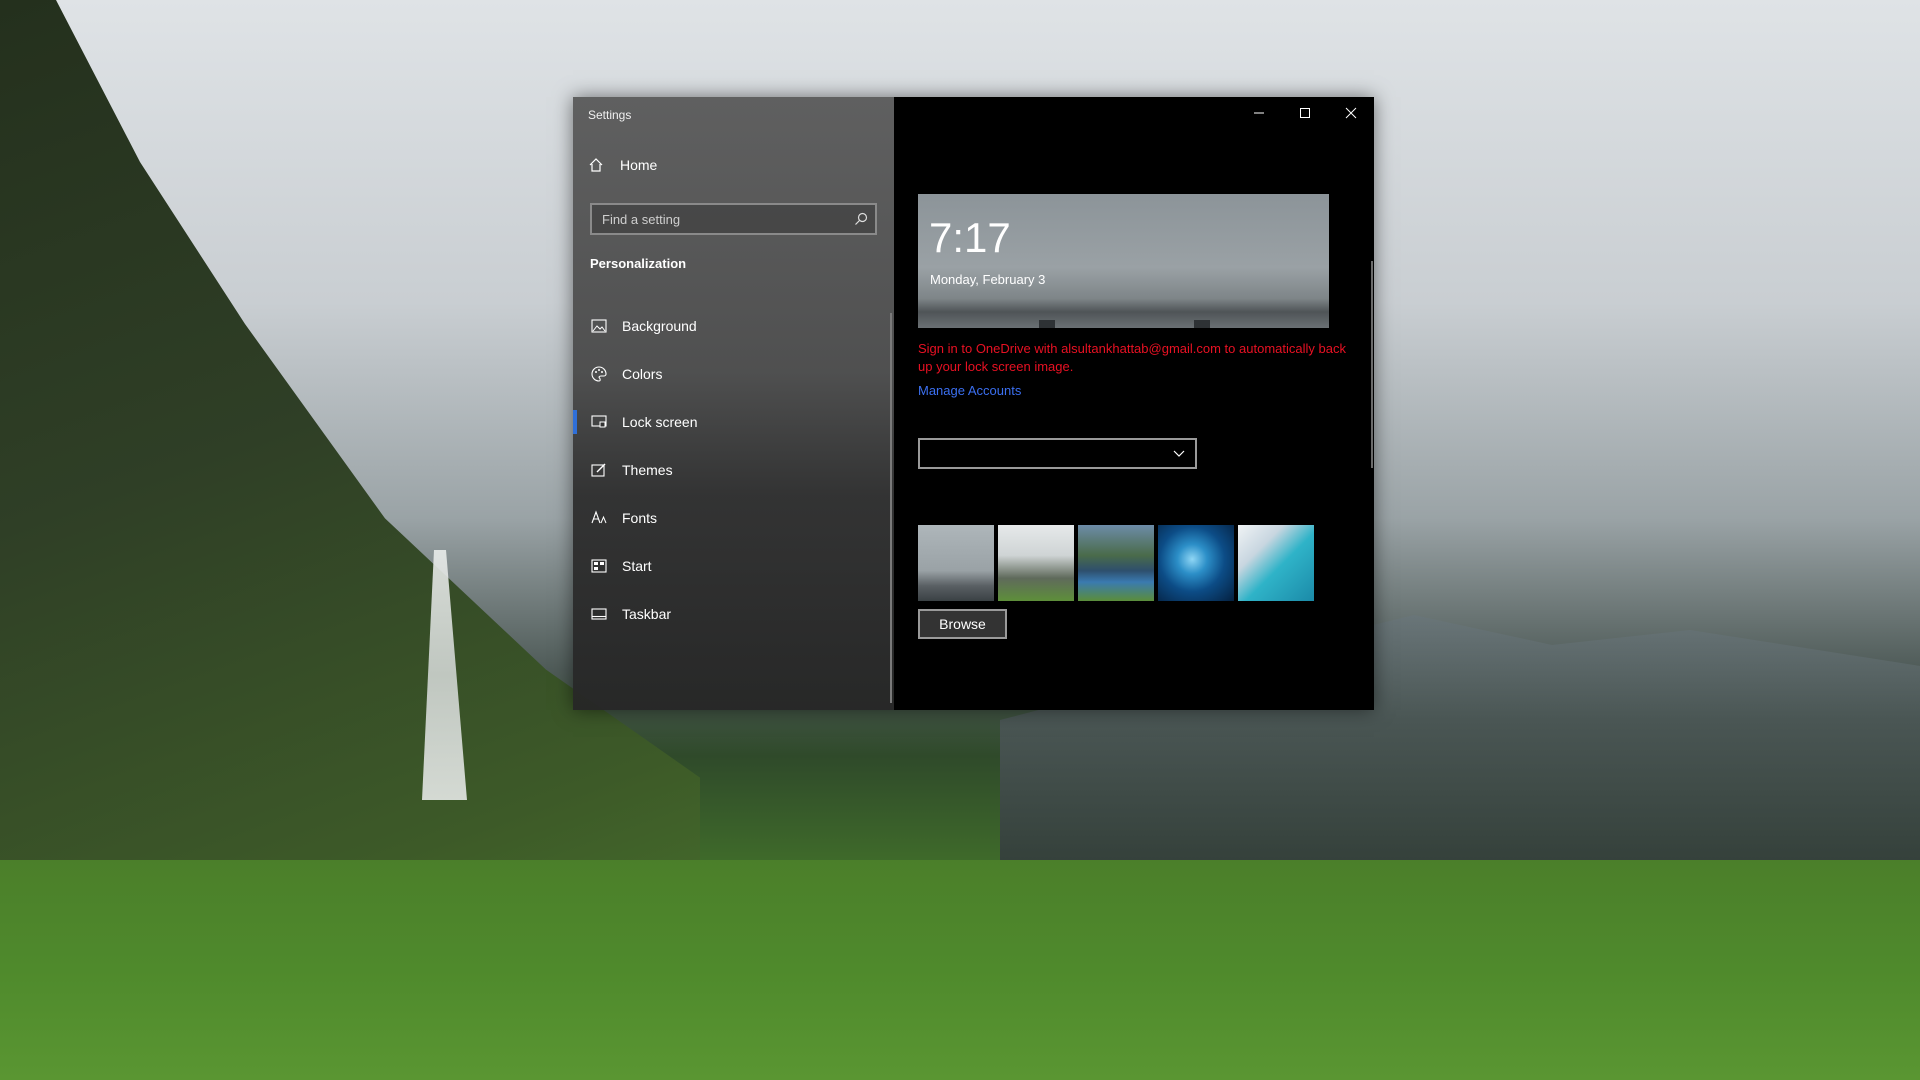  I want to click on picture-icon, so click(599, 326).